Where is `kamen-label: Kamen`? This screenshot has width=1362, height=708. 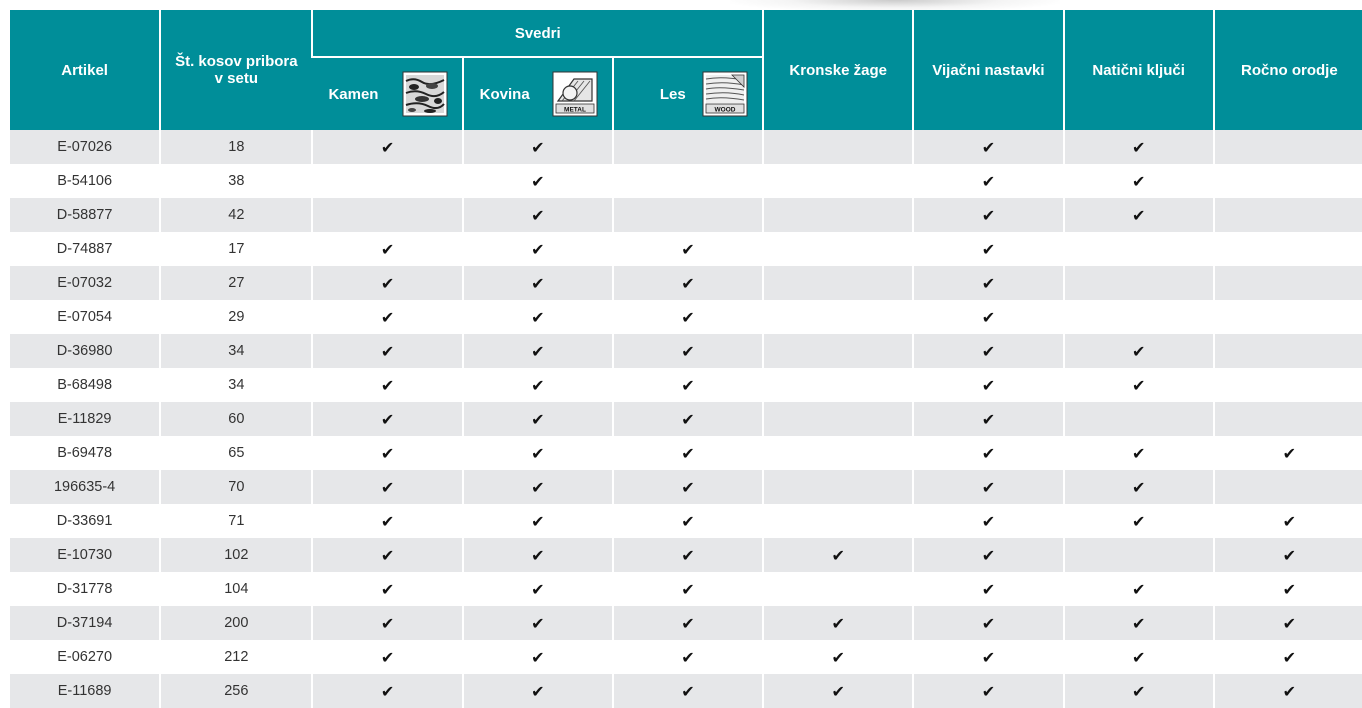 kamen-label: Kamen is located at coordinates (353, 94).